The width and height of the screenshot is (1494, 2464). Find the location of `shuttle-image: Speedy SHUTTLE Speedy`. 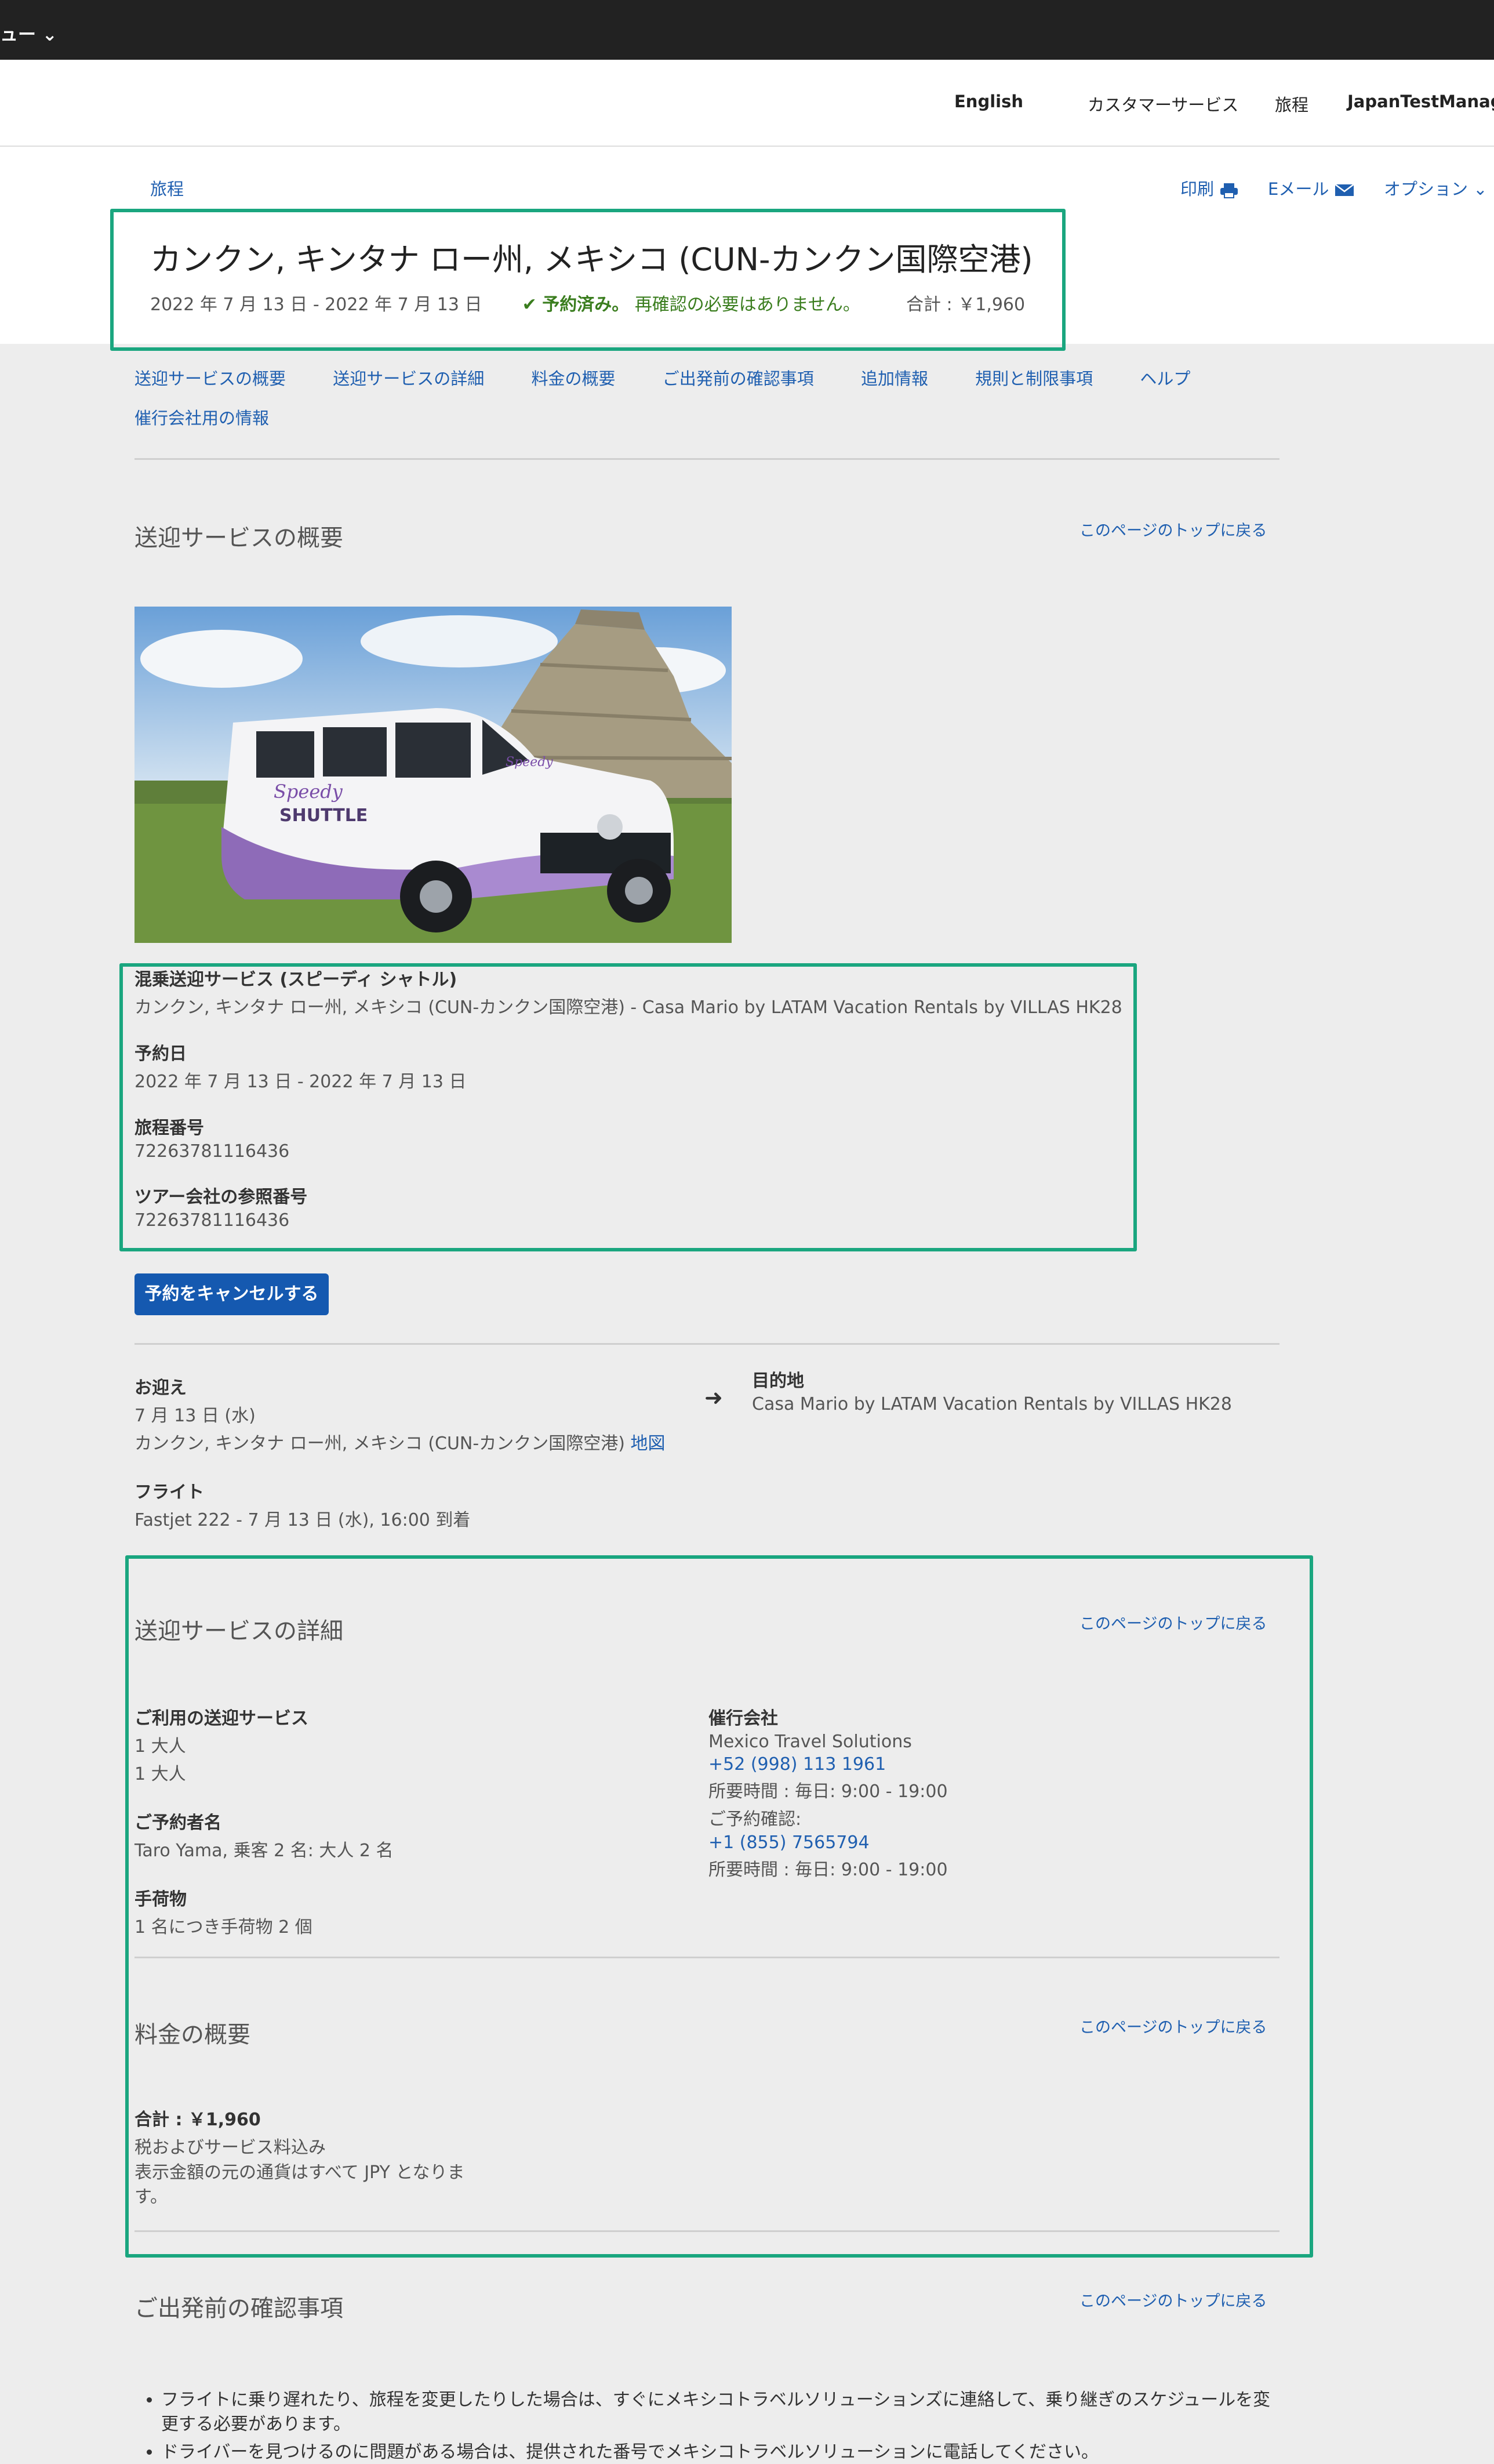

shuttle-image: Speedy SHUTTLE Speedy is located at coordinates (434, 775).